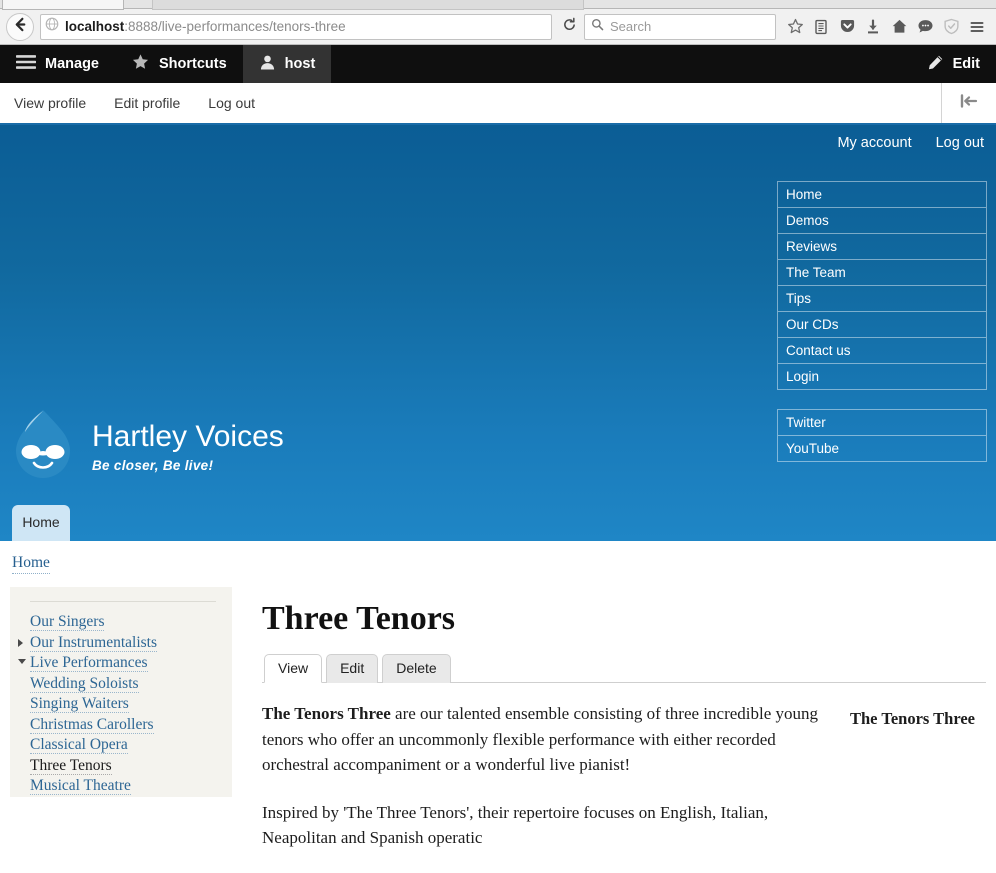 This screenshot has width=996, height=873. Describe the element at coordinates (352, 668) in the screenshot. I see `tab-edit: Edit` at that location.